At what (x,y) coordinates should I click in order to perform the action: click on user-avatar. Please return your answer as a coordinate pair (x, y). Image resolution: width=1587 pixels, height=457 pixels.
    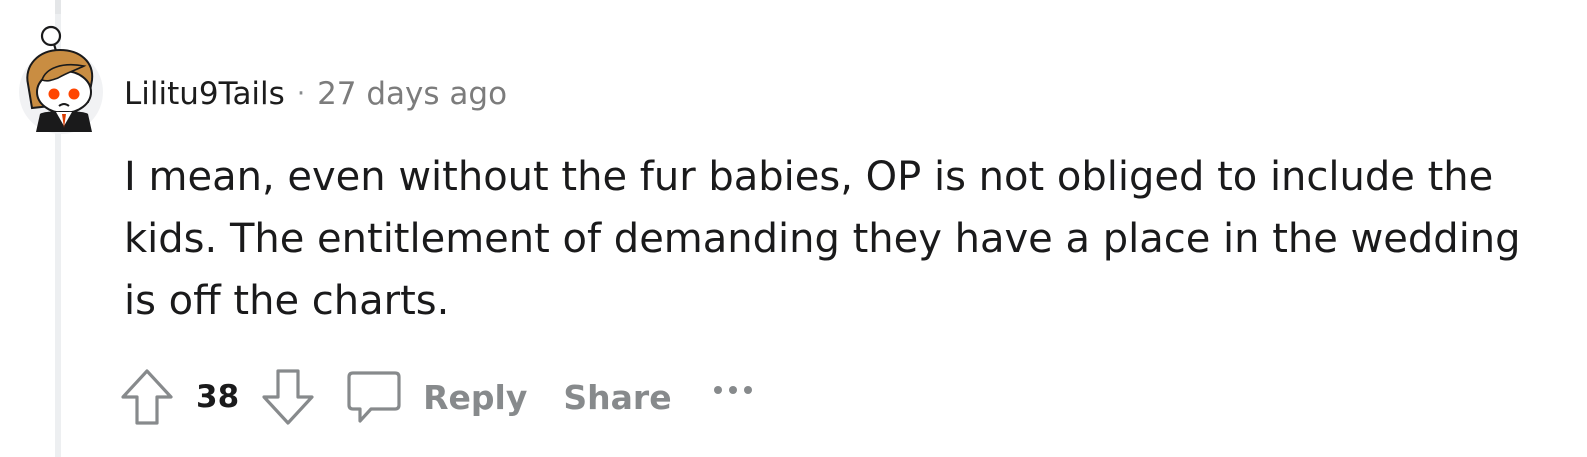
    Looking at the image, I should click on (62, 78).